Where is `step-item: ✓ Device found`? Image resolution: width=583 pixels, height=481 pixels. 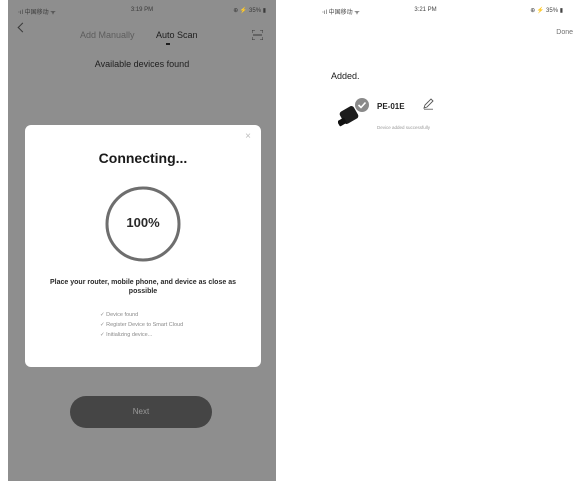 step-item: ✓ Device found is located at coordinates (119, 315).